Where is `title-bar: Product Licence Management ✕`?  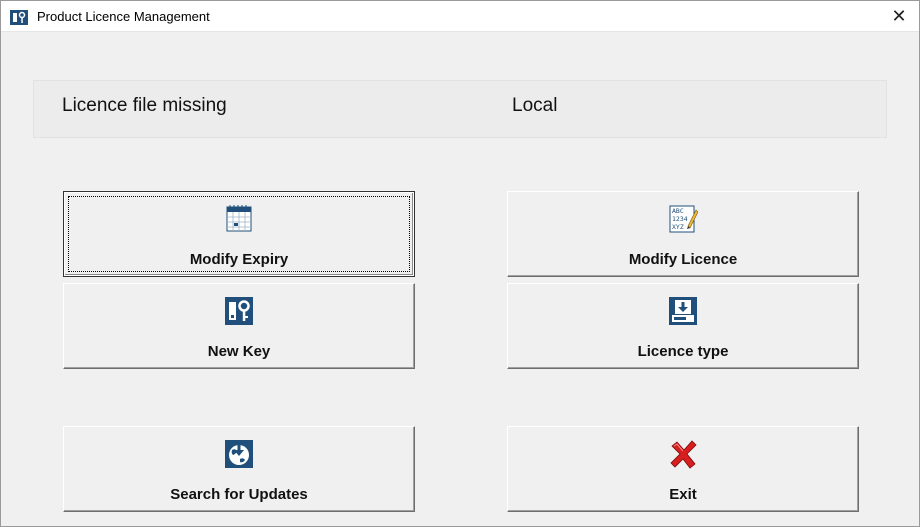 title-bar: Product Licence Management ✕ is located at coordinates (460, 16).